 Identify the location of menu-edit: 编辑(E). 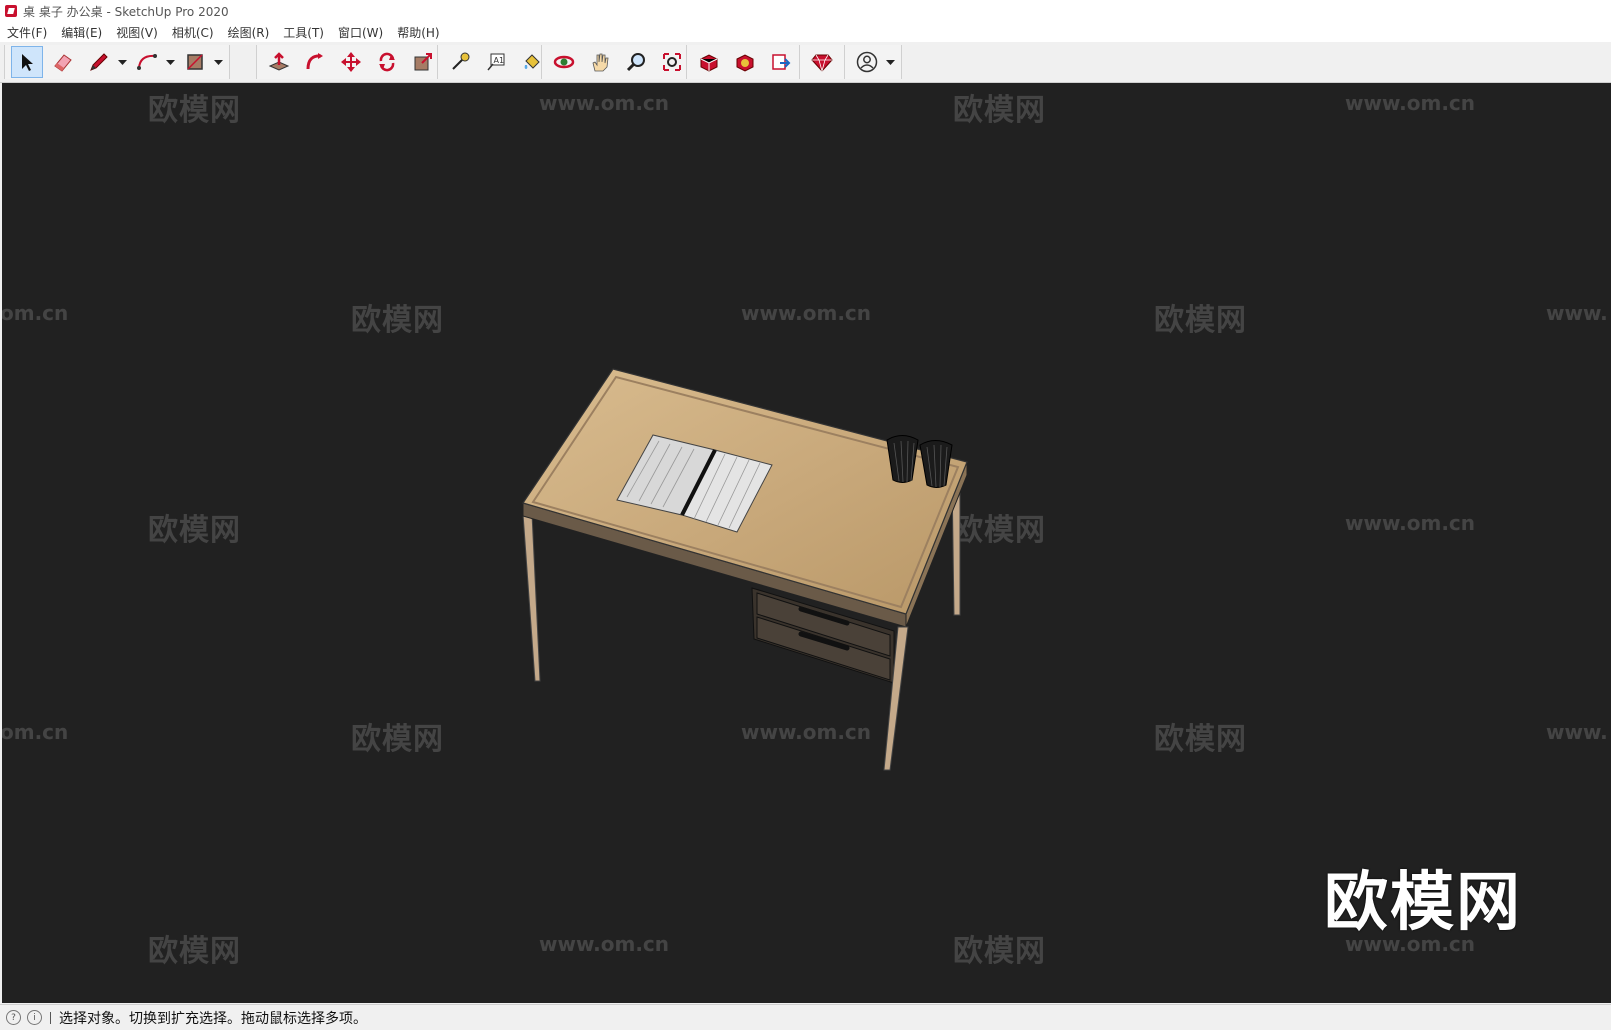
(81, 32).